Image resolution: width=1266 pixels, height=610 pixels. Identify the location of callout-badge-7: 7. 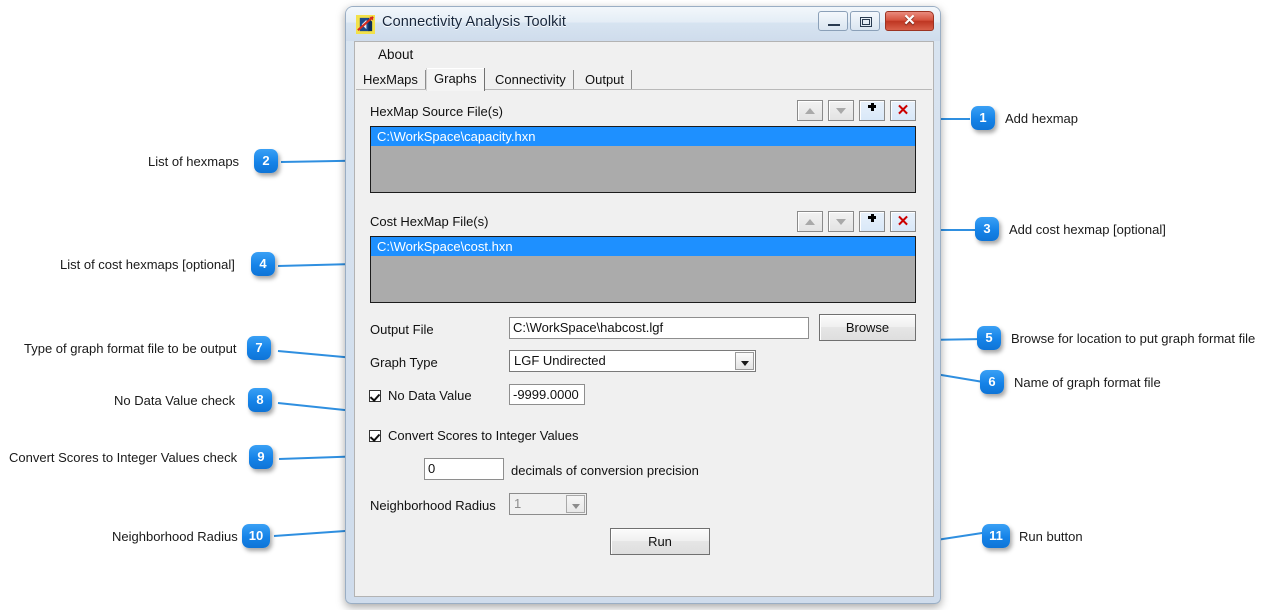
(259, 348).